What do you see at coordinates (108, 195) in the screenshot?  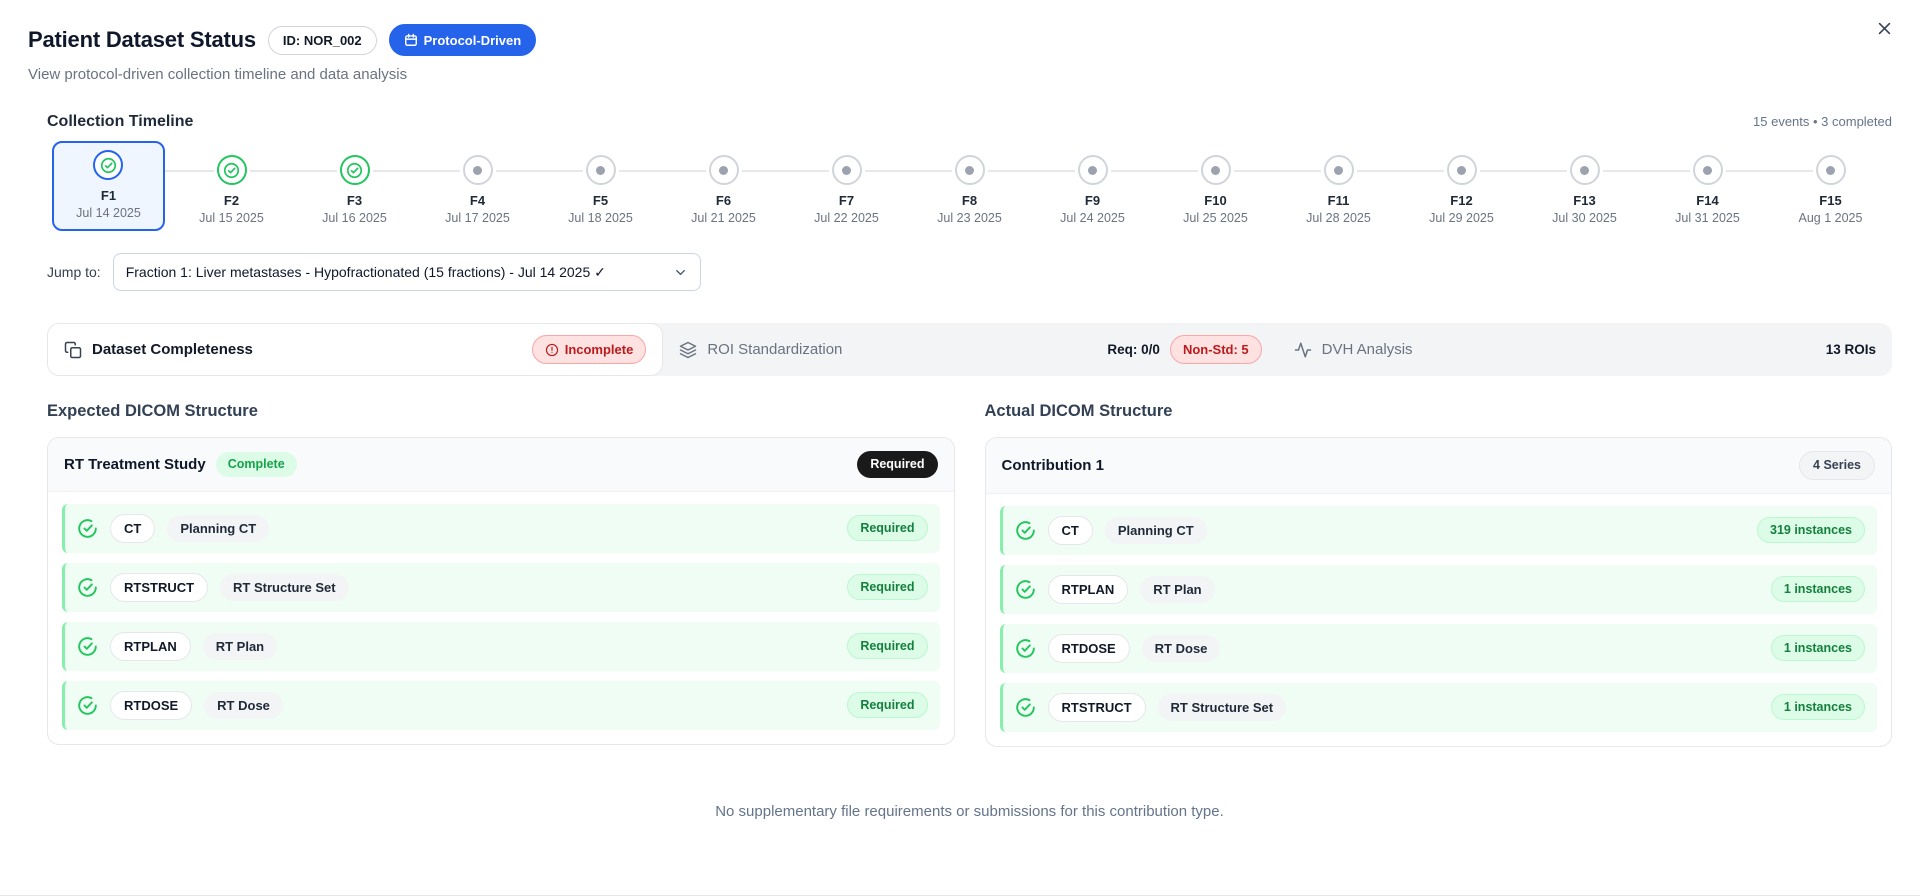 I see `timeline-event-label: F1` at bounding box center [108, 195].